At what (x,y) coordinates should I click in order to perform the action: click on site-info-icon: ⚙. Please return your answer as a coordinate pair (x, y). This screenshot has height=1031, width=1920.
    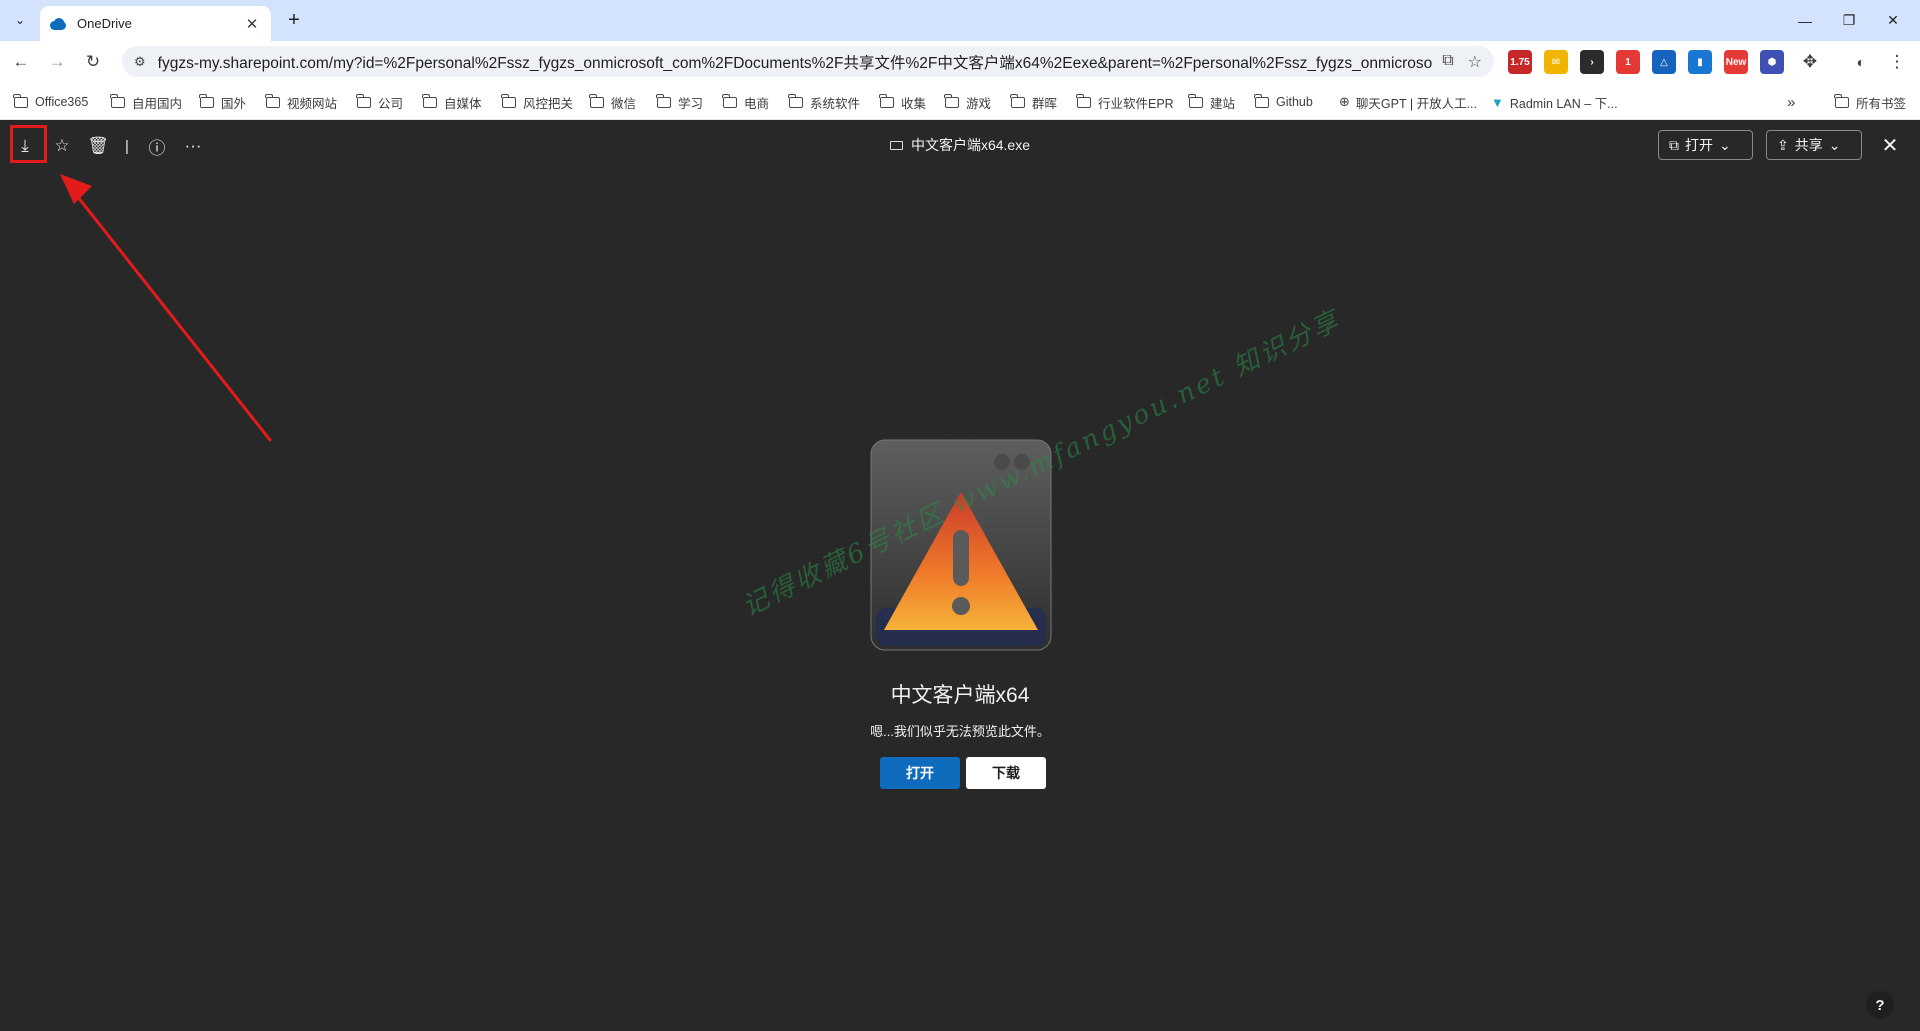
    Looking at the image, I should click on (140, 62).